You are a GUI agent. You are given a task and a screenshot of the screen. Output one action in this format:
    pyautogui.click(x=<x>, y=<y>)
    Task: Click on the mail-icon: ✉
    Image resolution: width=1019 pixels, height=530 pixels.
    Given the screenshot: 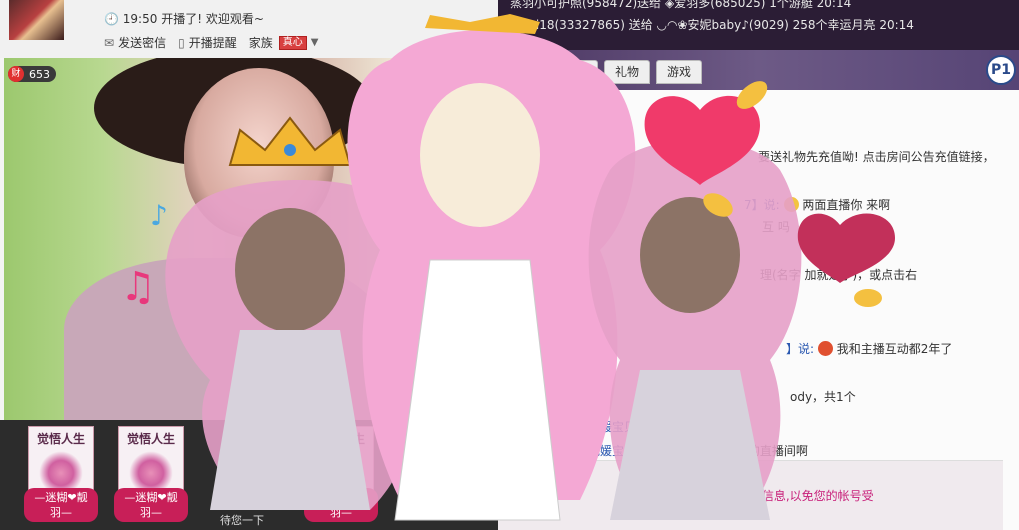 What is the action you would take?
    pyautogui.click(x=109, y=42)
    